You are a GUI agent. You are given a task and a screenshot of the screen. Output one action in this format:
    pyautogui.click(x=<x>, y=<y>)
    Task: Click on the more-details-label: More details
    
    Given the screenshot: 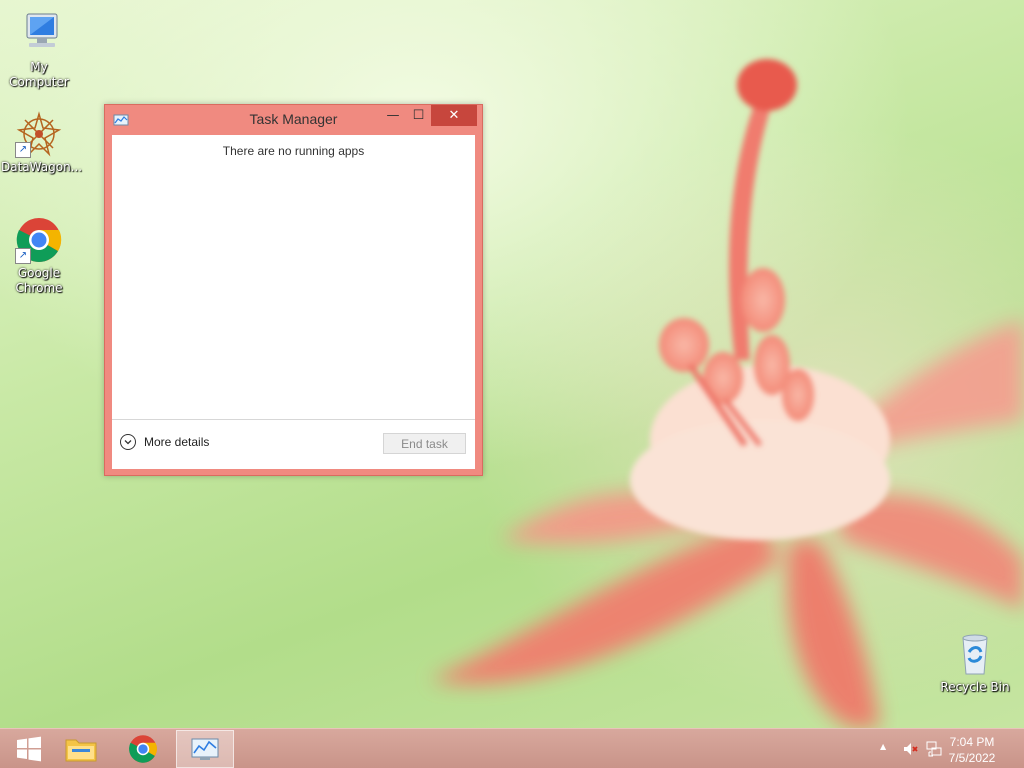 What is the action you would take?
    pyautogui.click(x=177, y=442)
    